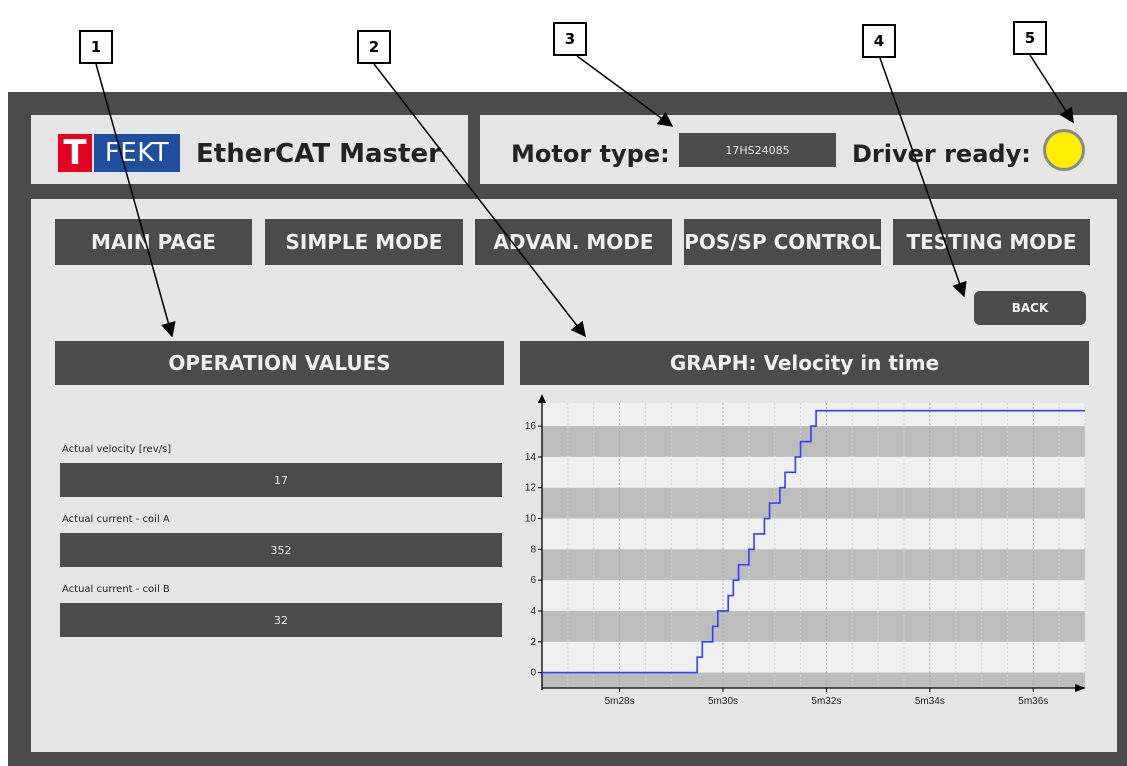  What do you see at coordinates (1064, 150) in the screenshot?
I see `driver-ready-indicator-icon` at bounding box center [1064, 150].